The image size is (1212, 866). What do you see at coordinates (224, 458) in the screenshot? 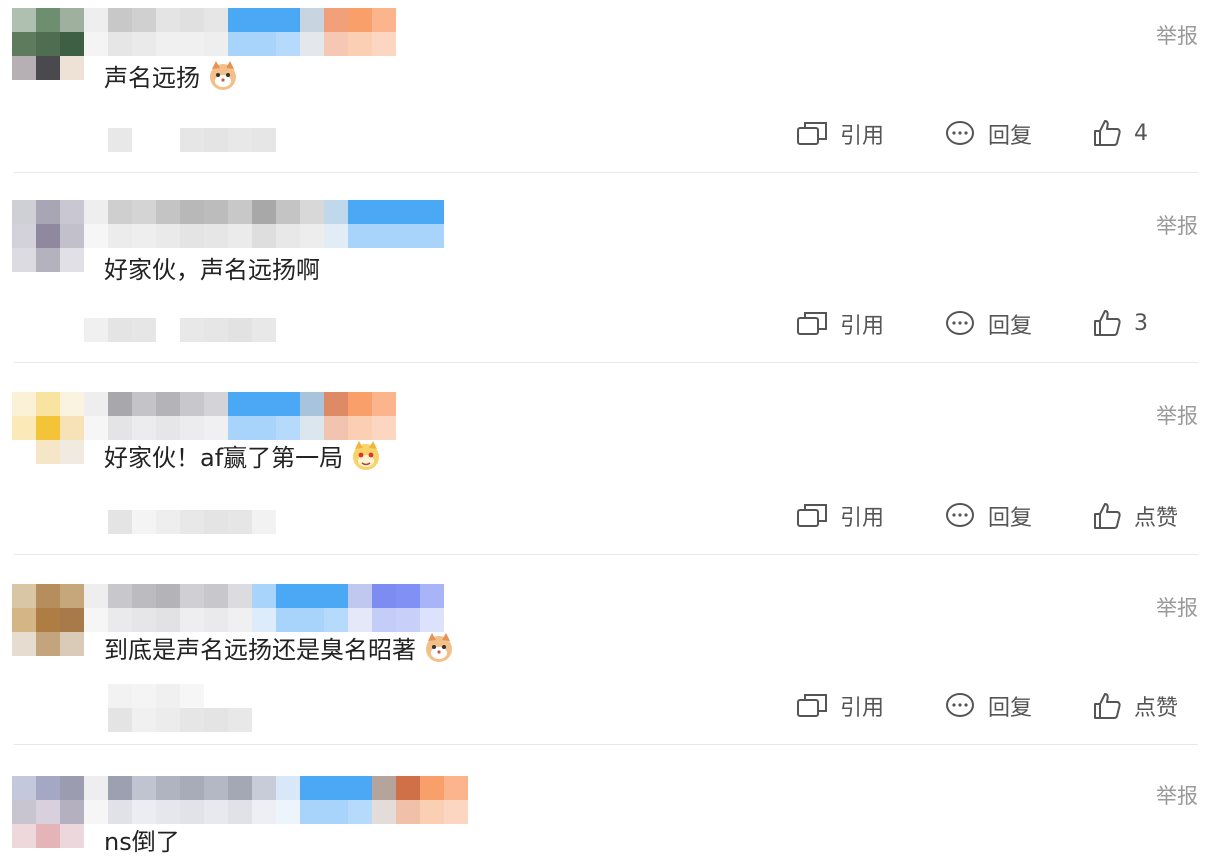
I see `comment-text-content: 好家伙！af赢了第一局` at bounding box center [224, 458].